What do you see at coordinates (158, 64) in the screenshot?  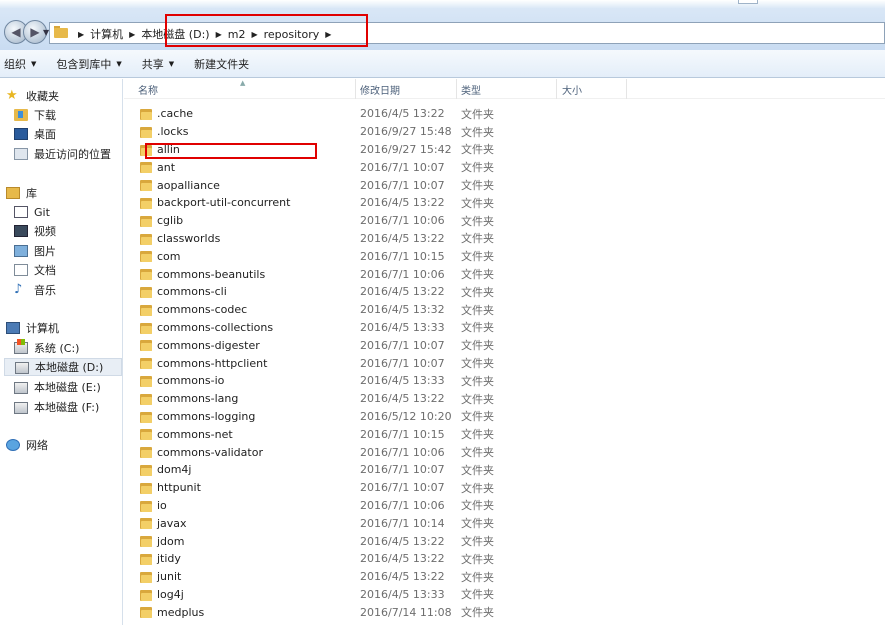 I see `share-button: 共享 ▼` at bounding box center [158, 64].